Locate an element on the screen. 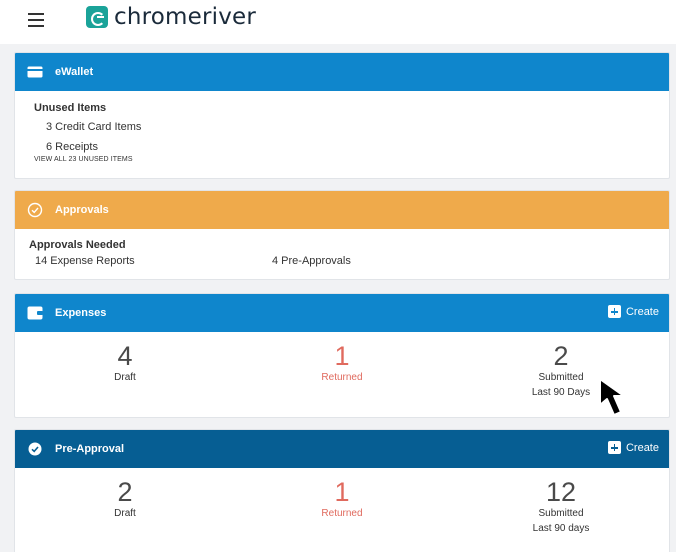 This screenshot has width=676, height=552. expenses-draft-label: Draft is located at coordinates (125, 377).